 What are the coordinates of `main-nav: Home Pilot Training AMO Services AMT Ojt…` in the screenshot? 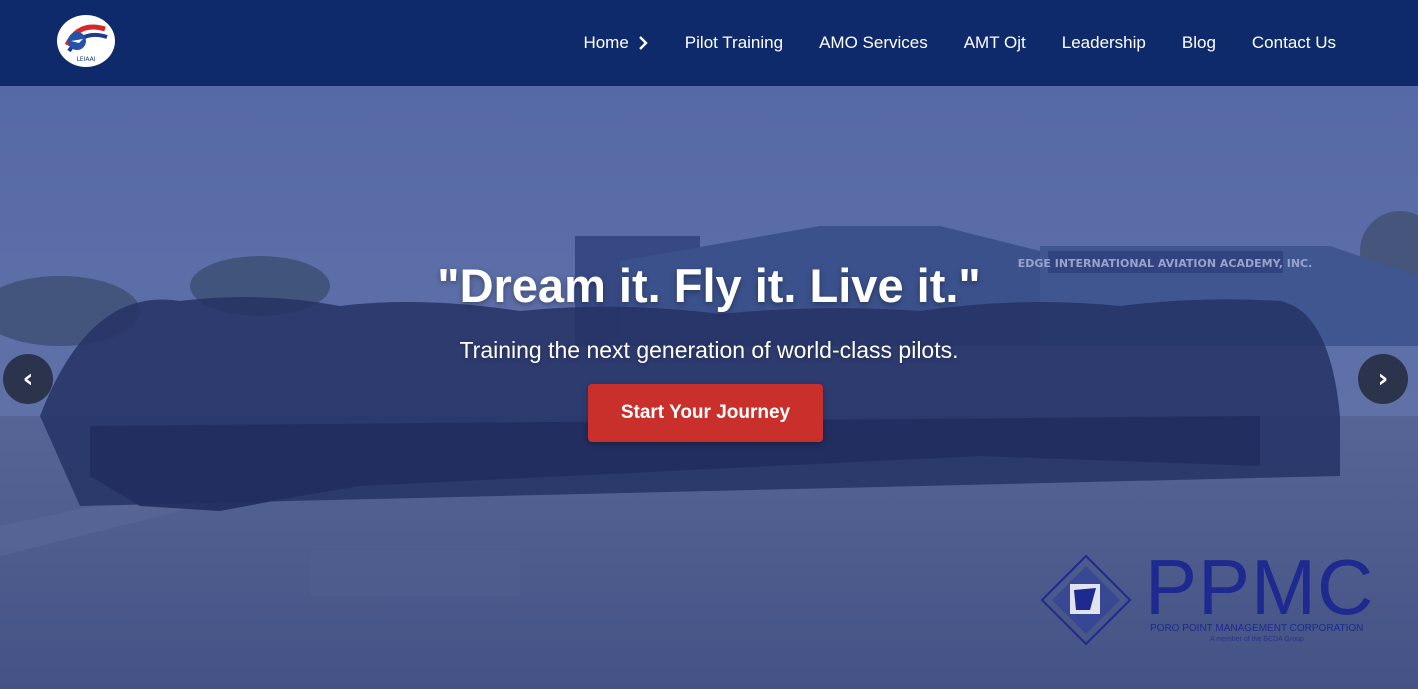 It's located at (941, 43).